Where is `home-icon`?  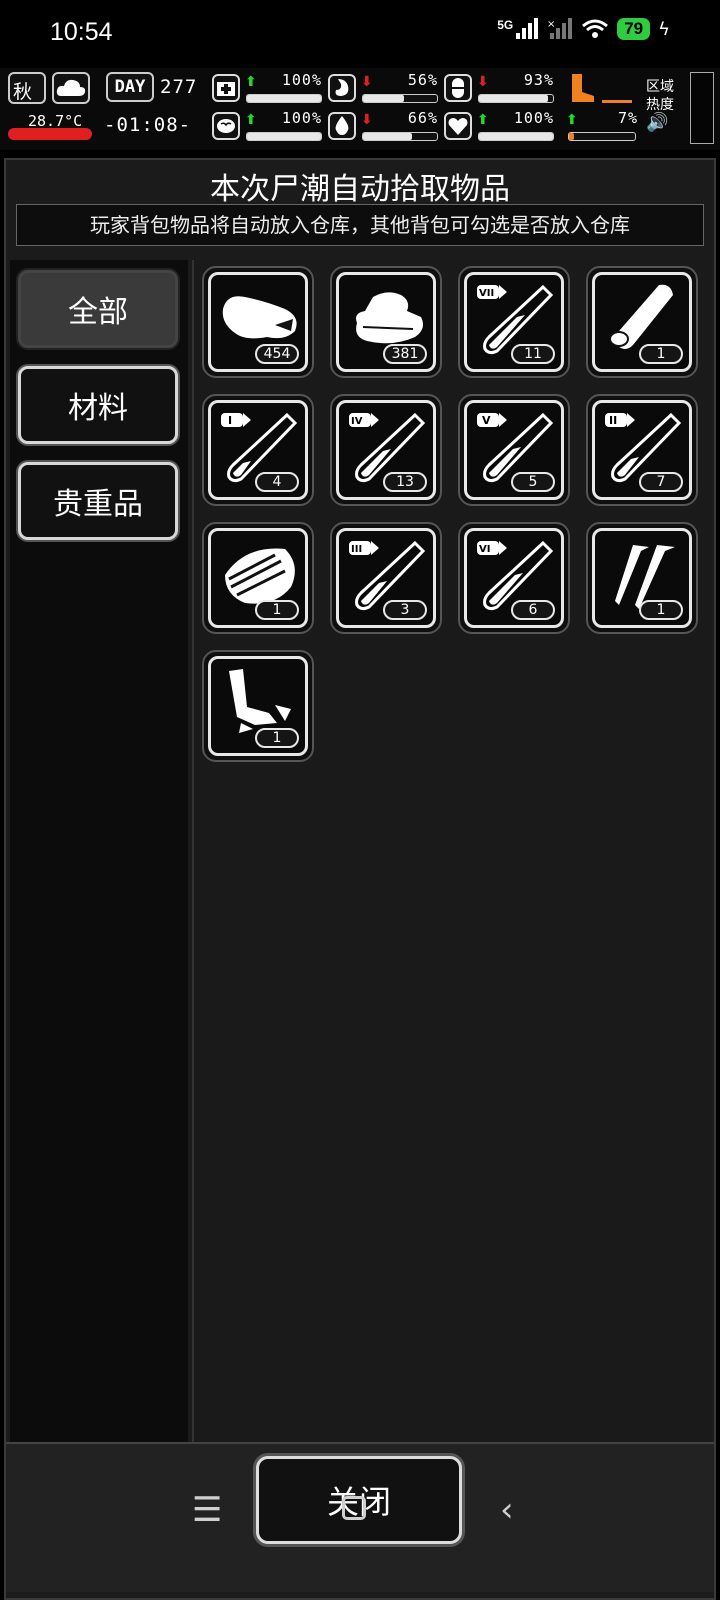 home-icon is located at coordinates (354, 1508).